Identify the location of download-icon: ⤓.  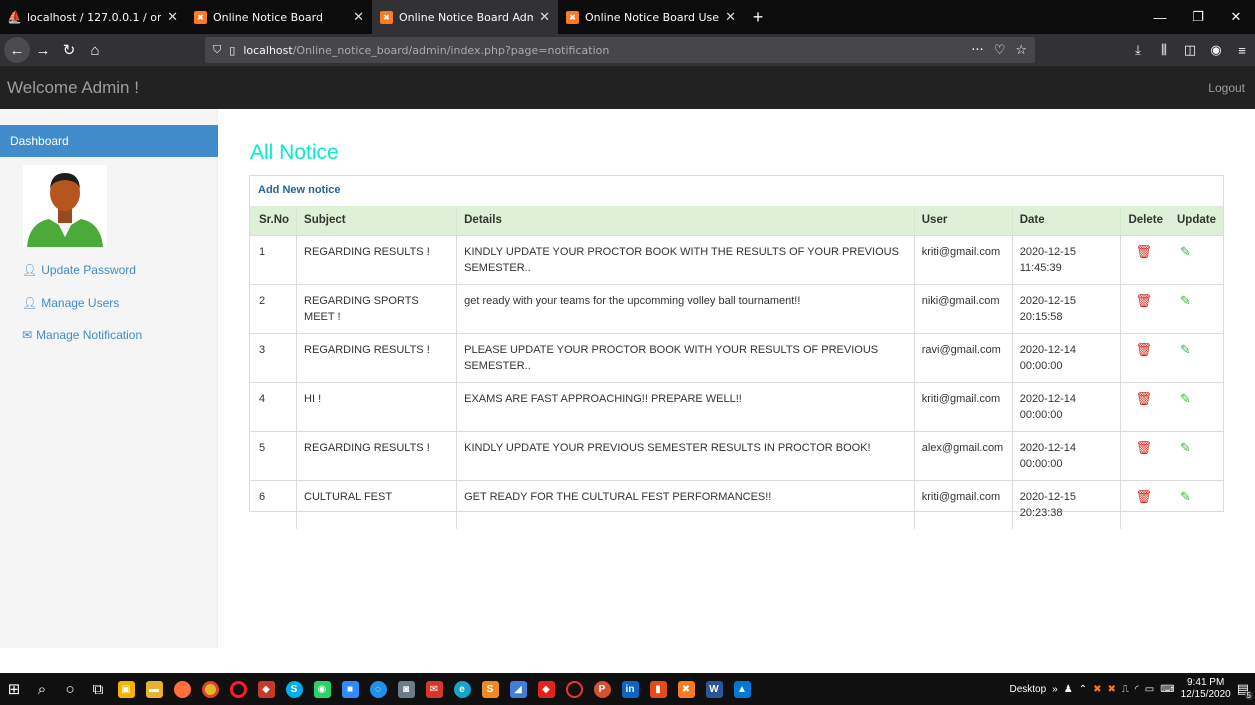
(1138, 50).